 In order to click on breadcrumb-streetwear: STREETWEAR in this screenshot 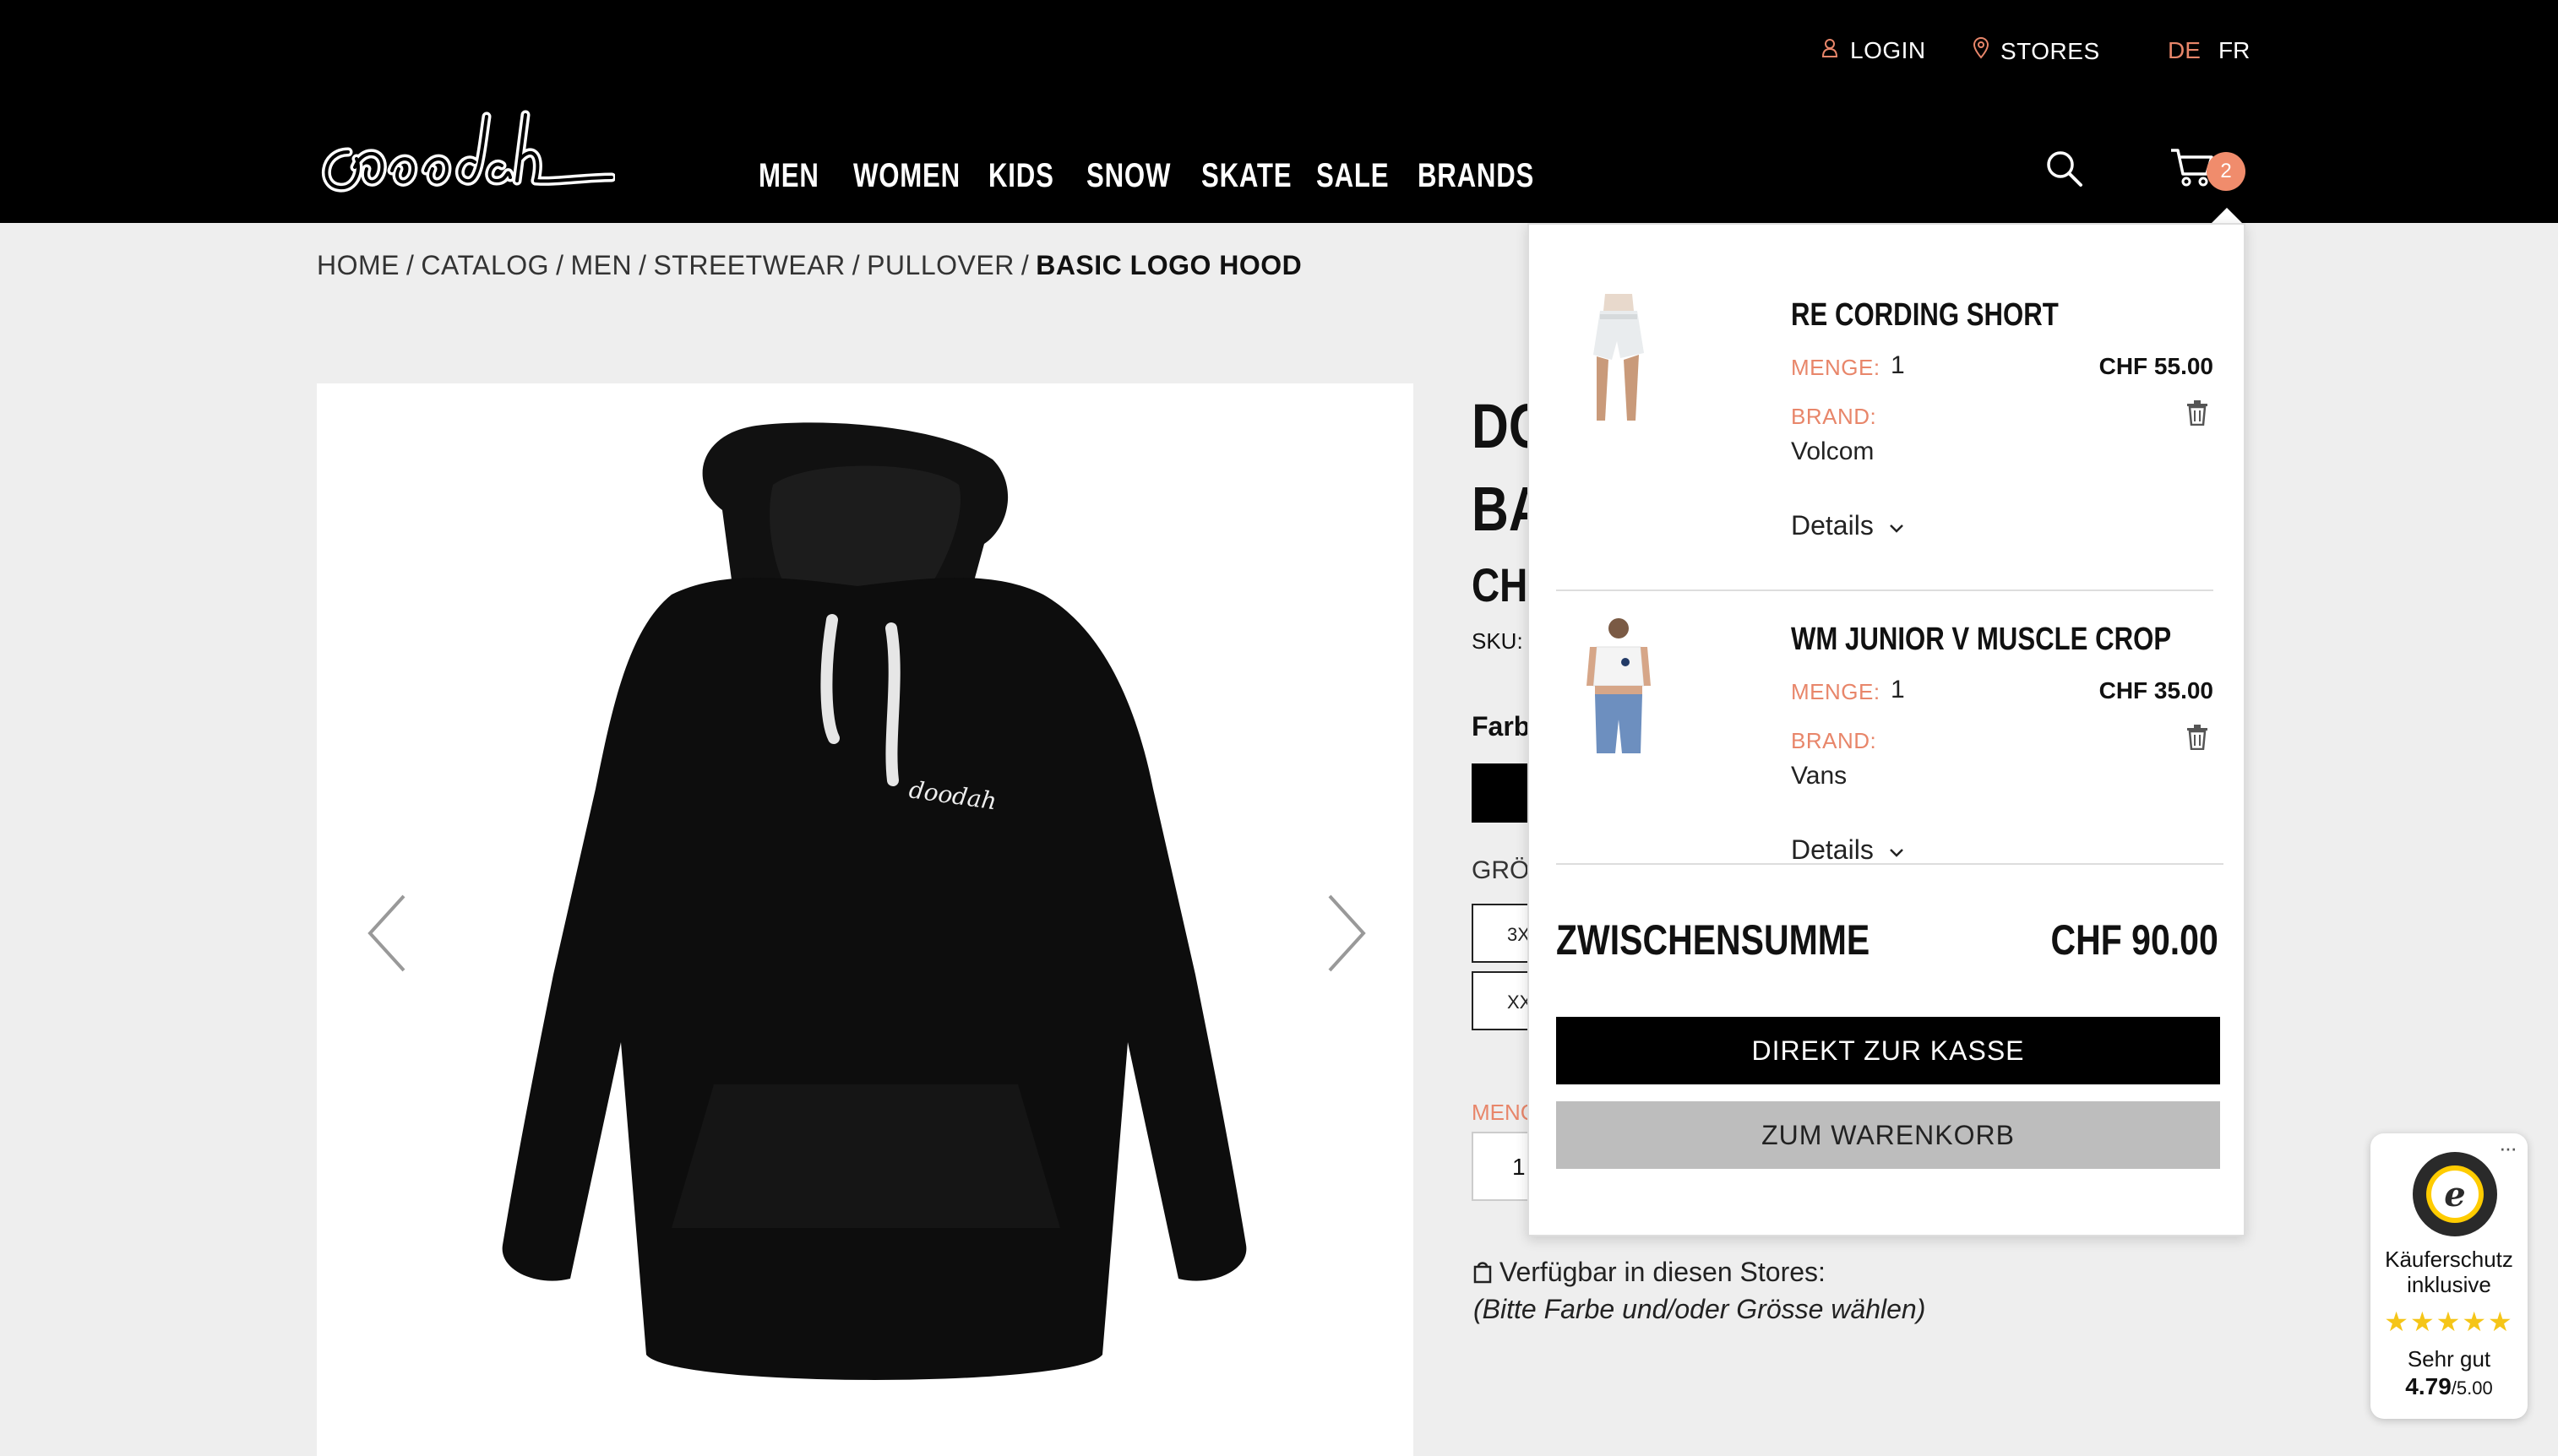, I will do `click(749, 265)`.